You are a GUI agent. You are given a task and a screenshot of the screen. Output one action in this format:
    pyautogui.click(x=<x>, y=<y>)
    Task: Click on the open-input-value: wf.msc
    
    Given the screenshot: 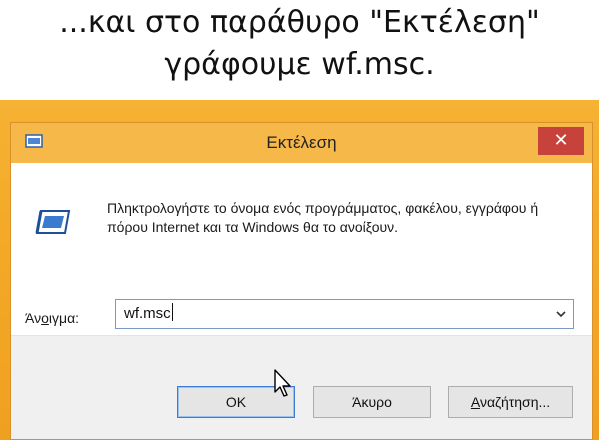 What is the action you would take?
    pyautogui.click(x=147, y=313)
    